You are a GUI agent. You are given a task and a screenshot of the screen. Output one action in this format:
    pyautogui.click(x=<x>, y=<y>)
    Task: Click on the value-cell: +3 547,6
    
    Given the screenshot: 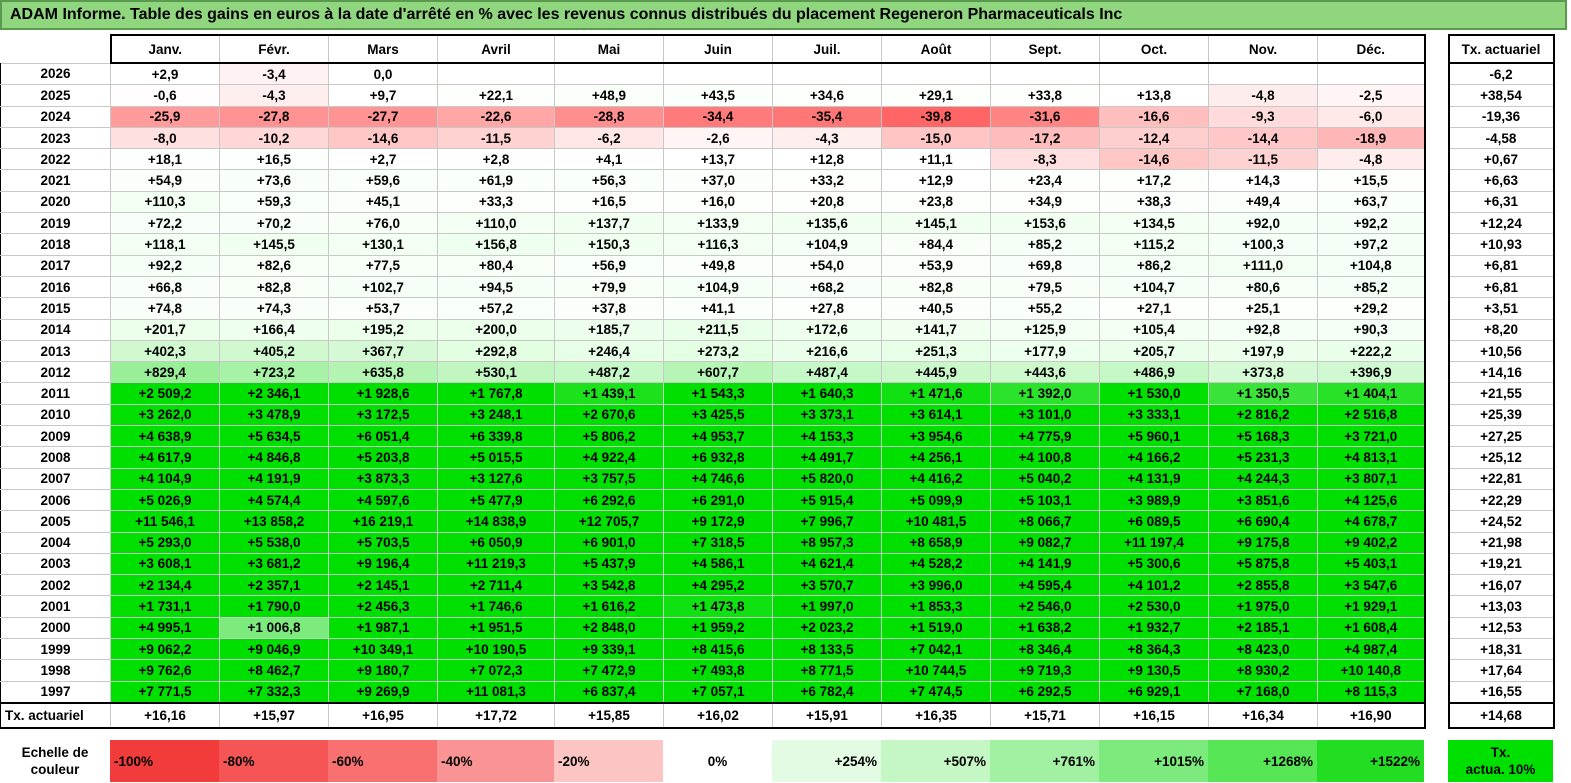 What is the action you would take?
    pyautogui.click(x=1371, y=585)
    